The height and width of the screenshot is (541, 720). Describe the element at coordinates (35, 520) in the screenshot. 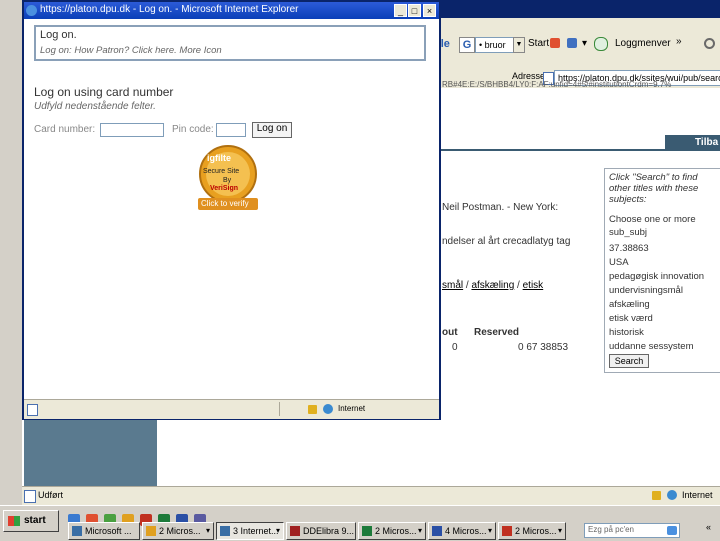

I see `start-label: start` at that location.